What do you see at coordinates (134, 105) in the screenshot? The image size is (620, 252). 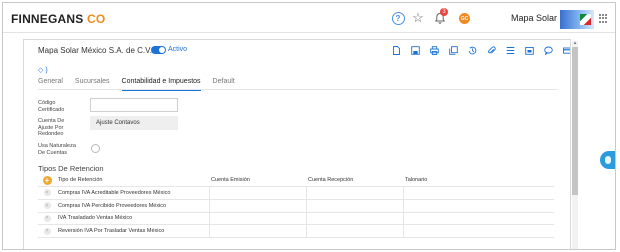 I see `codigo-certificado-input` at bounding box center [134, 105].